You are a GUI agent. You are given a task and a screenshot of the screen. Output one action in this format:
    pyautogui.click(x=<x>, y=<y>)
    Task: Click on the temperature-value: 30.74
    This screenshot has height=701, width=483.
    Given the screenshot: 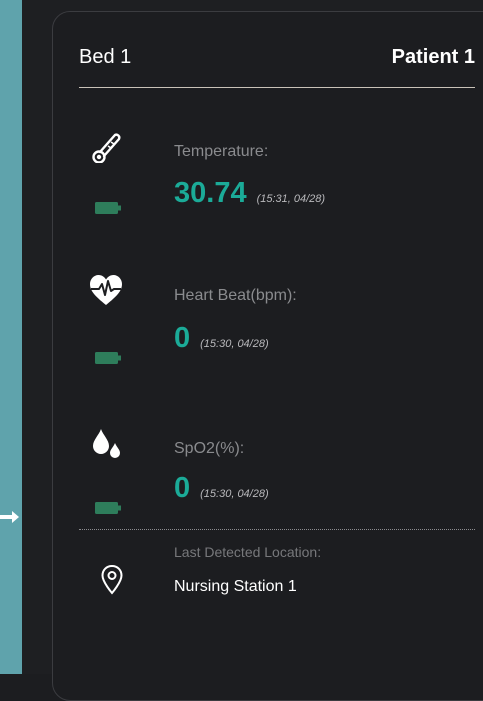 What is the action you would take?
    pyautogui.click(x=210, y=193)
    